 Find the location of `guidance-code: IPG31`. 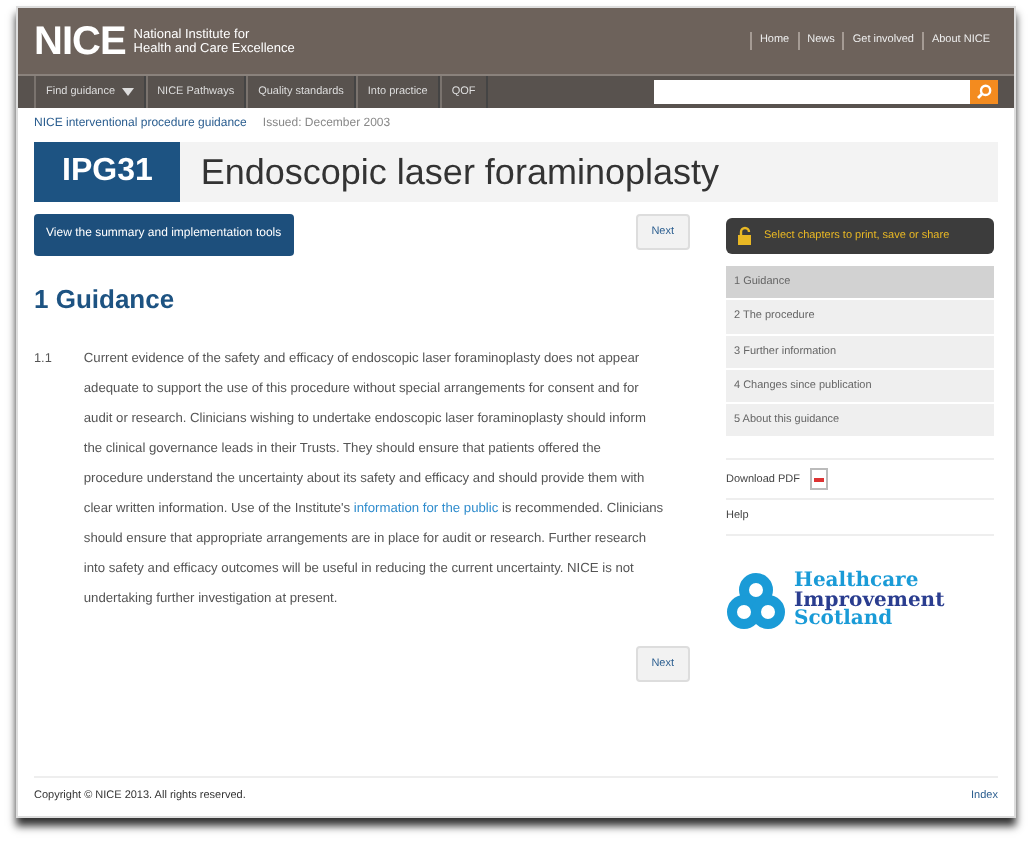

guidance-code: IPG31 is located at coordinates (107, 172).